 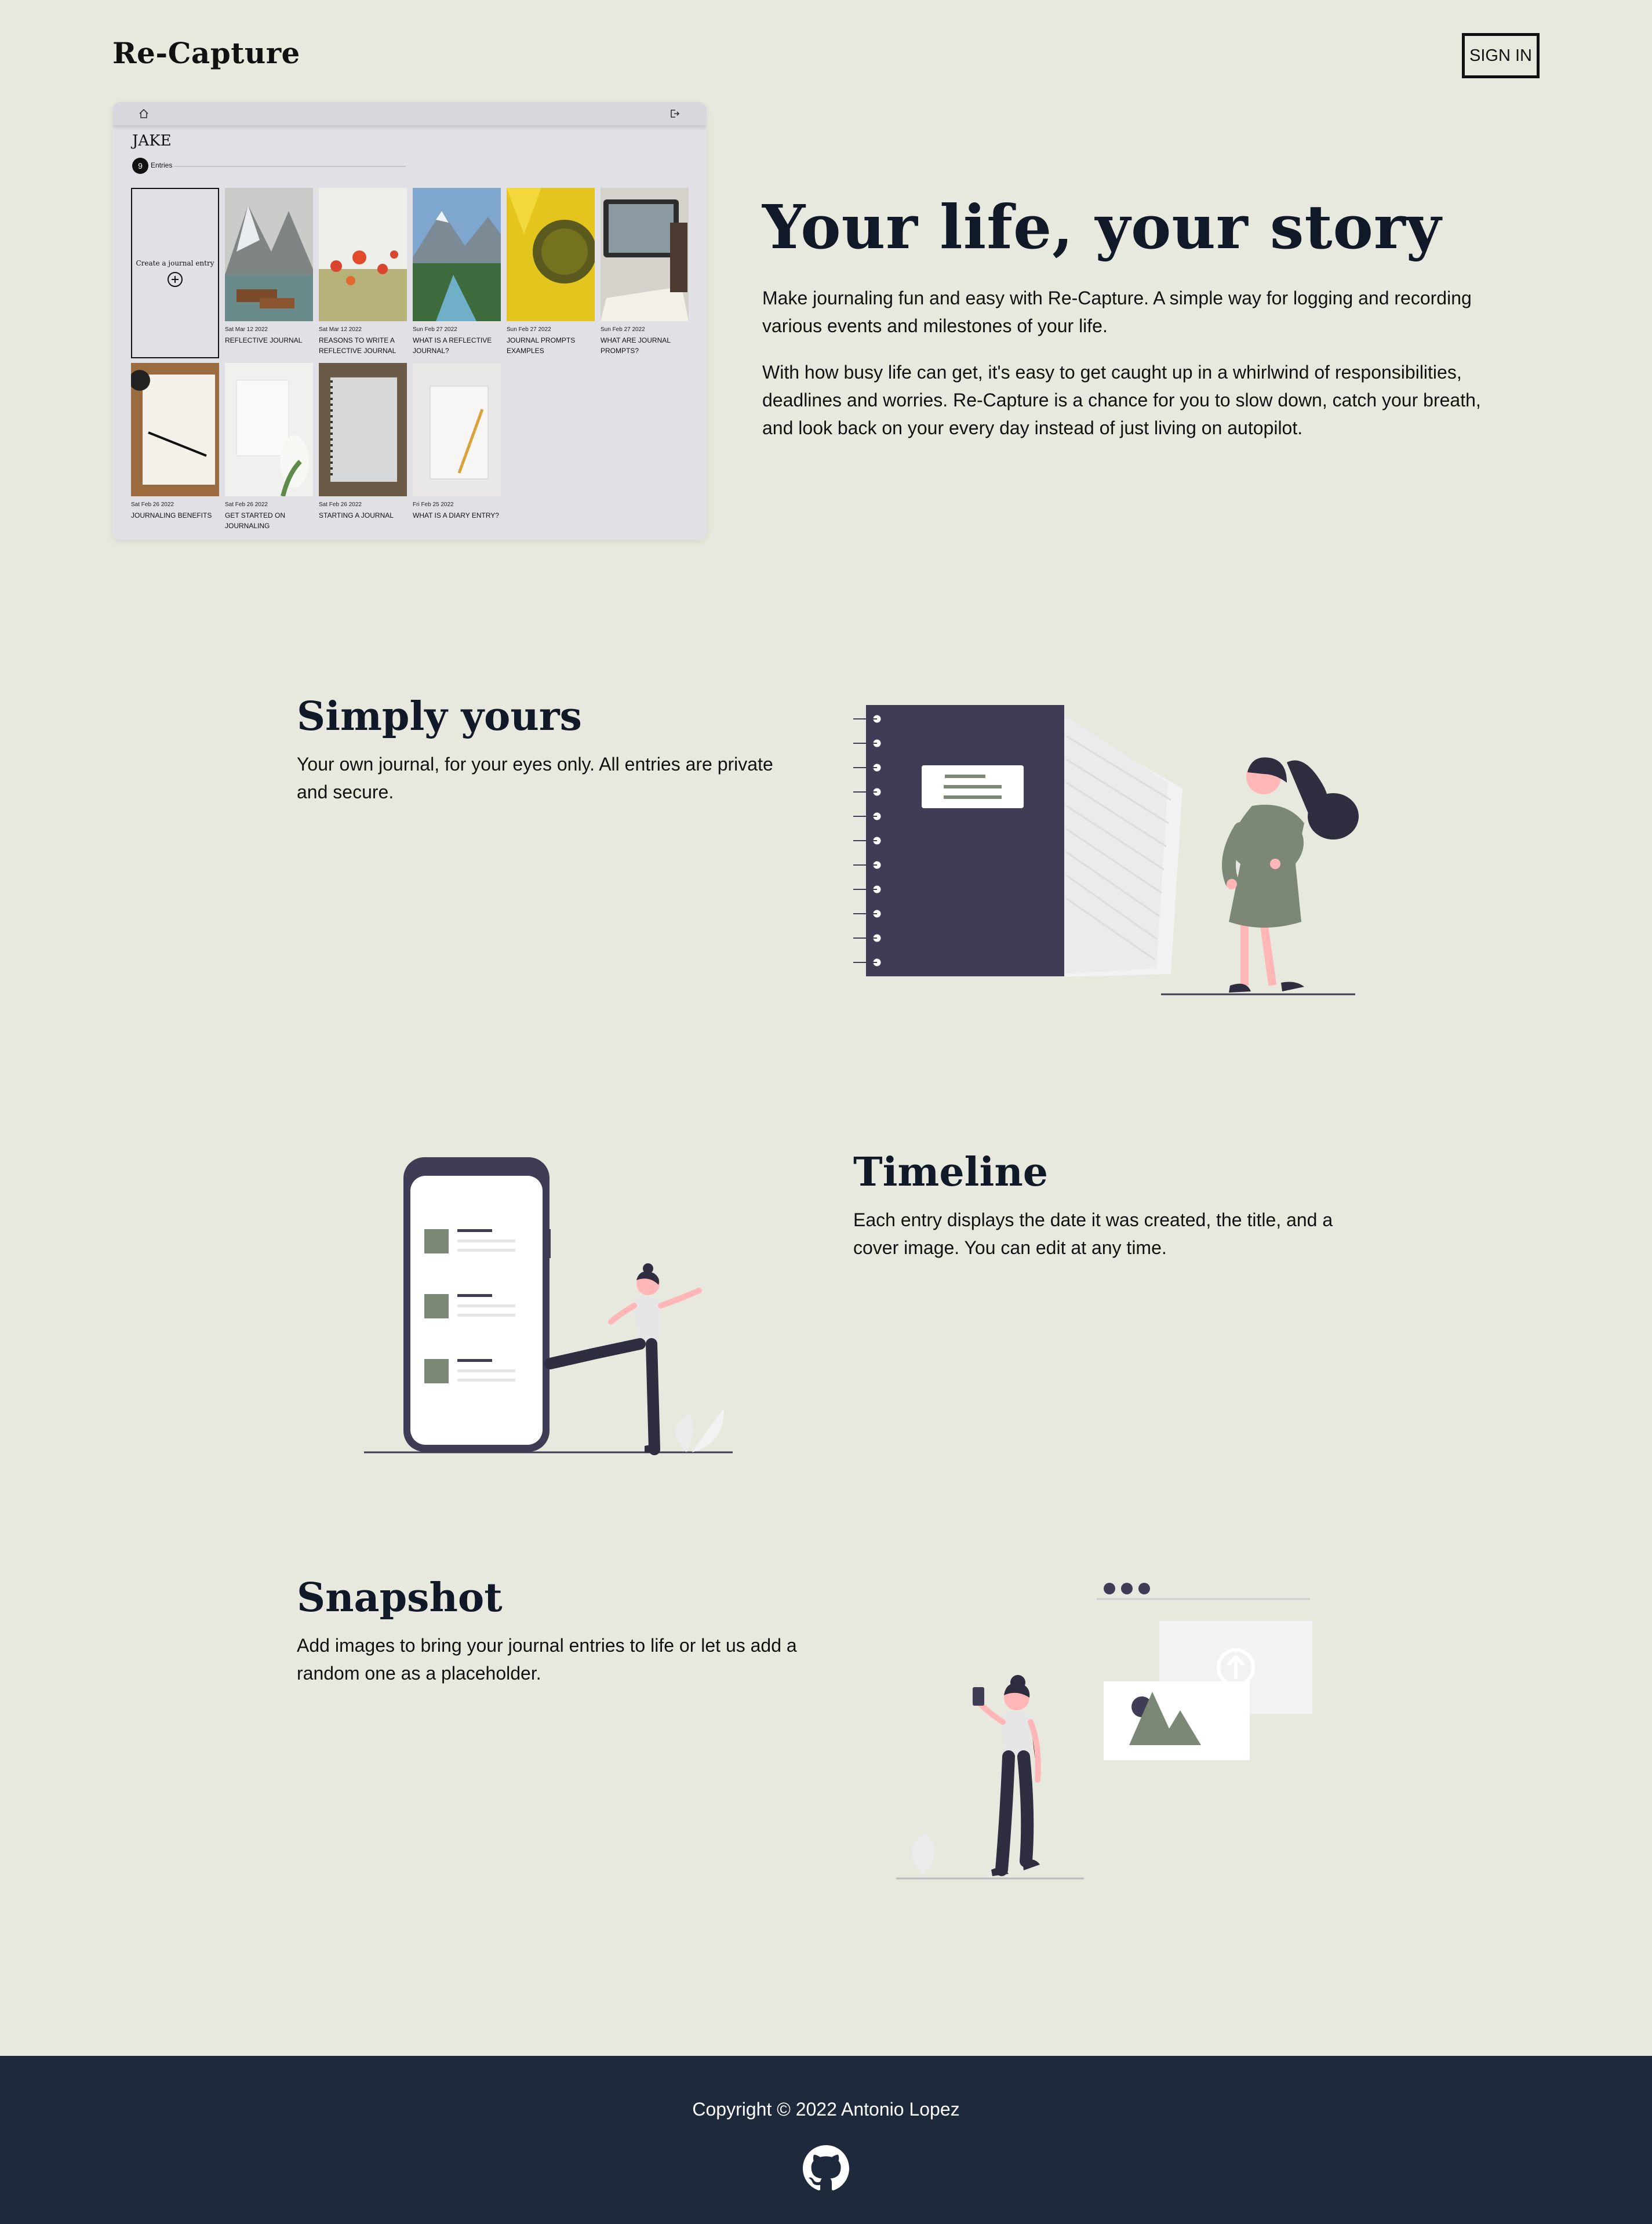 What do you see at coordinates (548, 1306) in the screenshot?
I see `timeline-illustration` at bounding box center [548, 1306].